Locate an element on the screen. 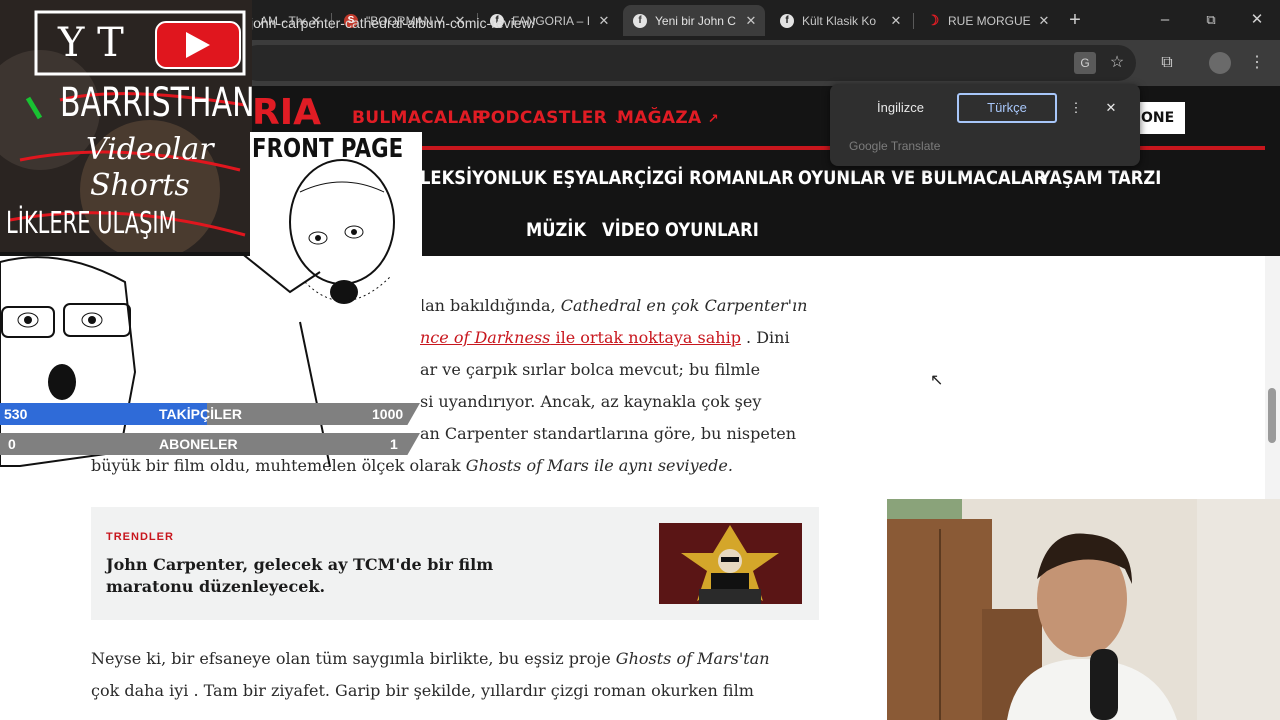  followers-label: TAKİPÇİLER is located at coordinates (200, 414).